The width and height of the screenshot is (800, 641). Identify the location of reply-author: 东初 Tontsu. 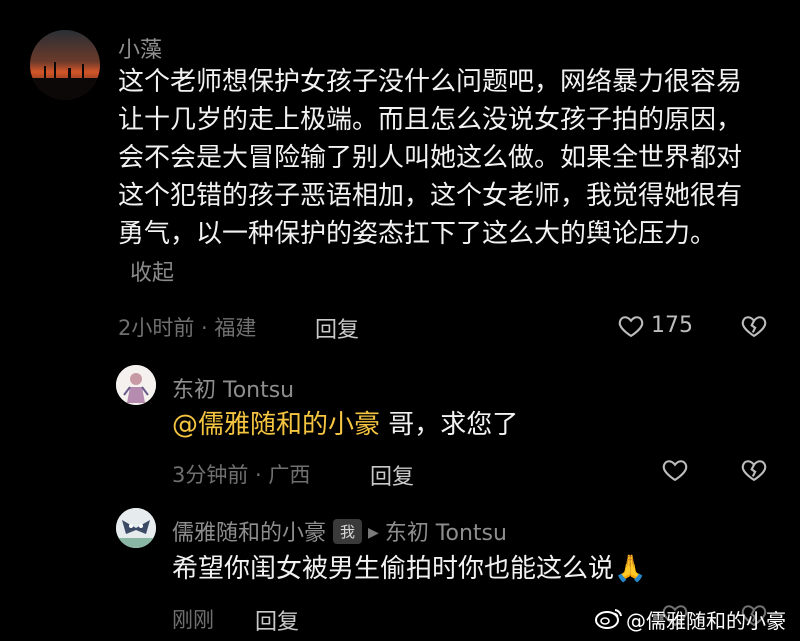
(233, 388).